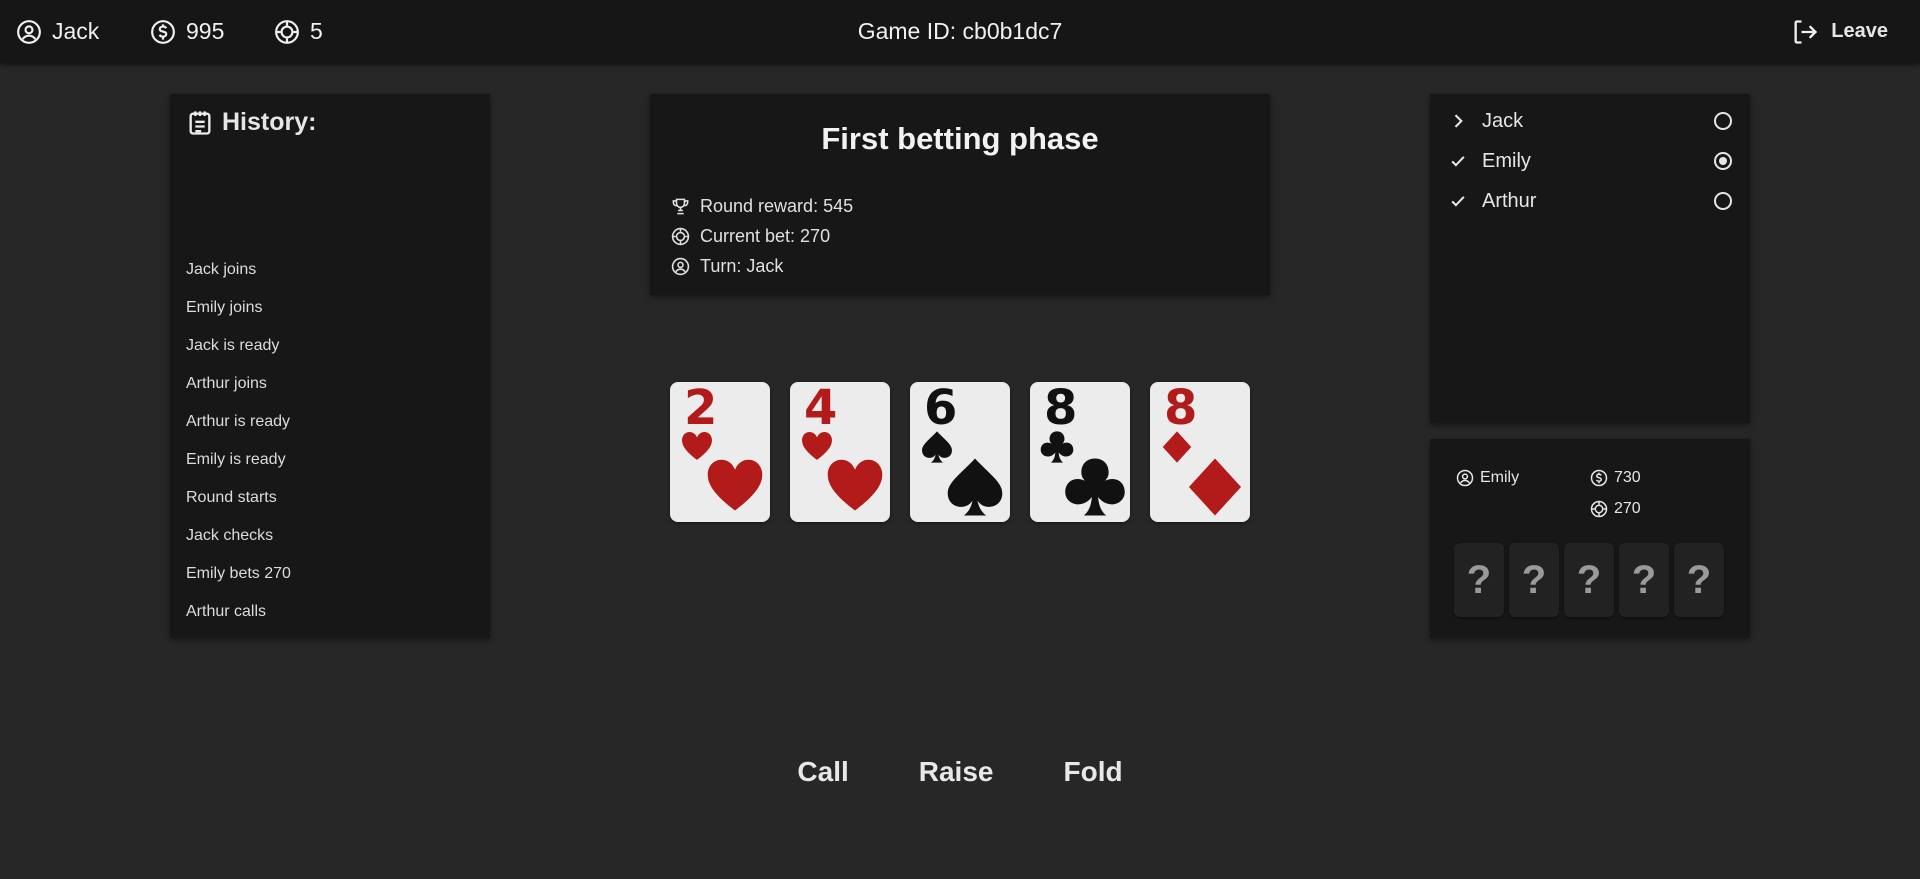 The height and width of the screenshot is (879, 1920). Describe the element at coordinates (231, 497) in the screenshot. I see `history-item: Round starts` at that location.